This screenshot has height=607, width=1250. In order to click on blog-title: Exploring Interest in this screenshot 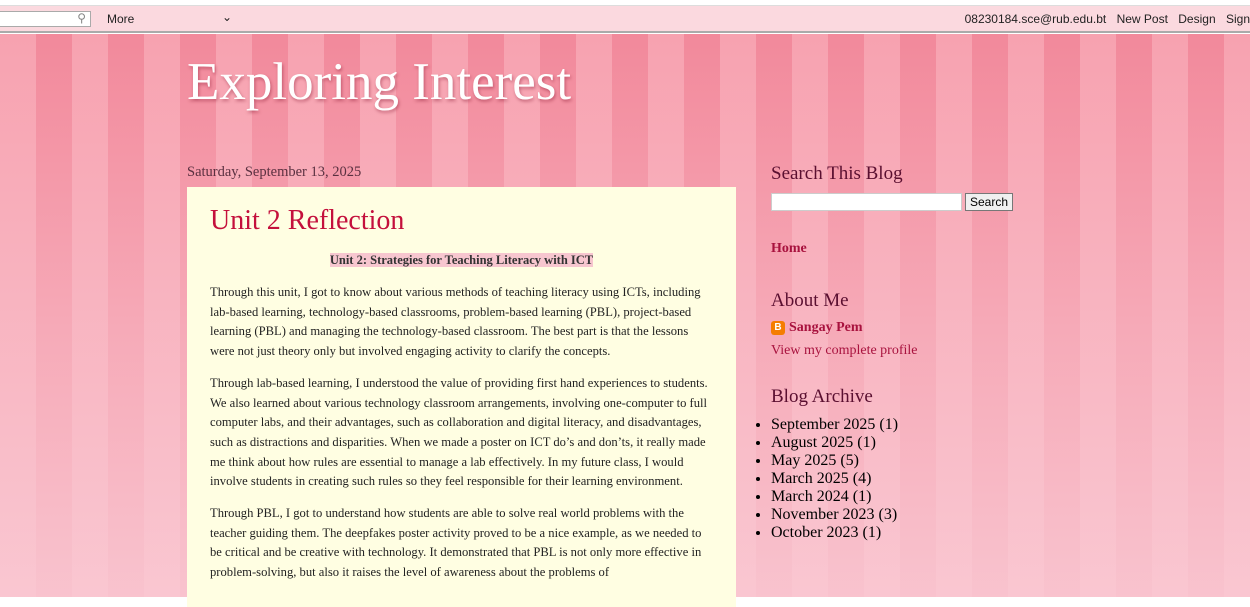, I will do `click(379, 82)`.